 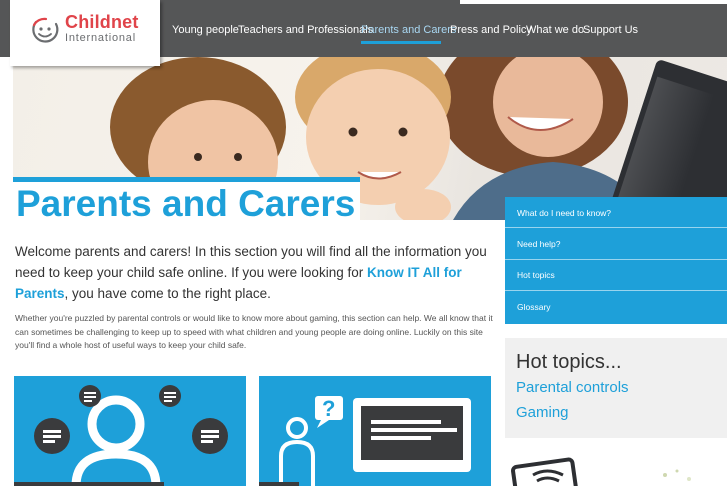 I want to click on hot-topic-gaming-link: Gaming, so click(x=542, y=412).